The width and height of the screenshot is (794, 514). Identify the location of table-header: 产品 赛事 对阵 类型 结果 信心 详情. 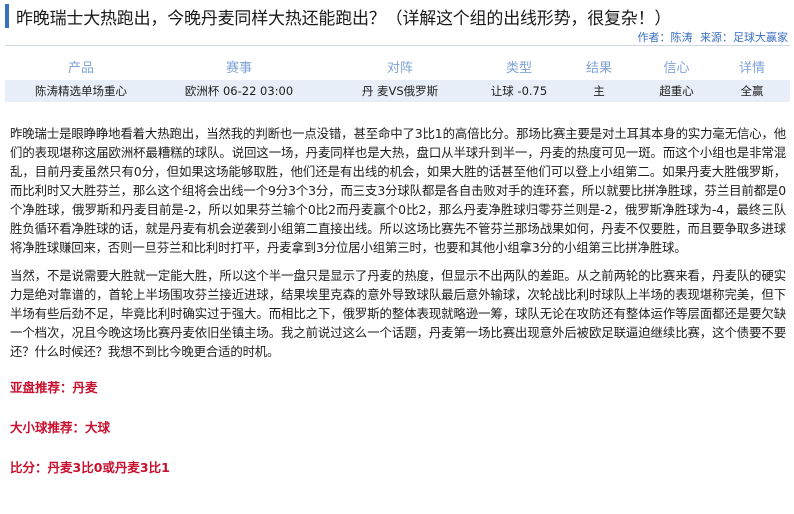
(397, 66).